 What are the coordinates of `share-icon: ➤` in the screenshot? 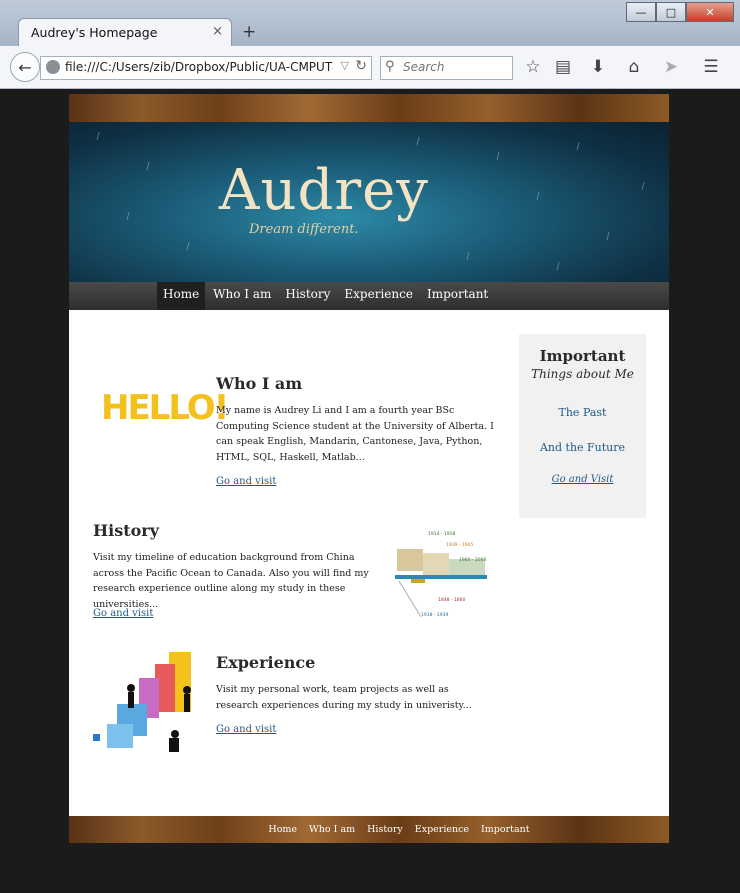 It's located at (671, 67).